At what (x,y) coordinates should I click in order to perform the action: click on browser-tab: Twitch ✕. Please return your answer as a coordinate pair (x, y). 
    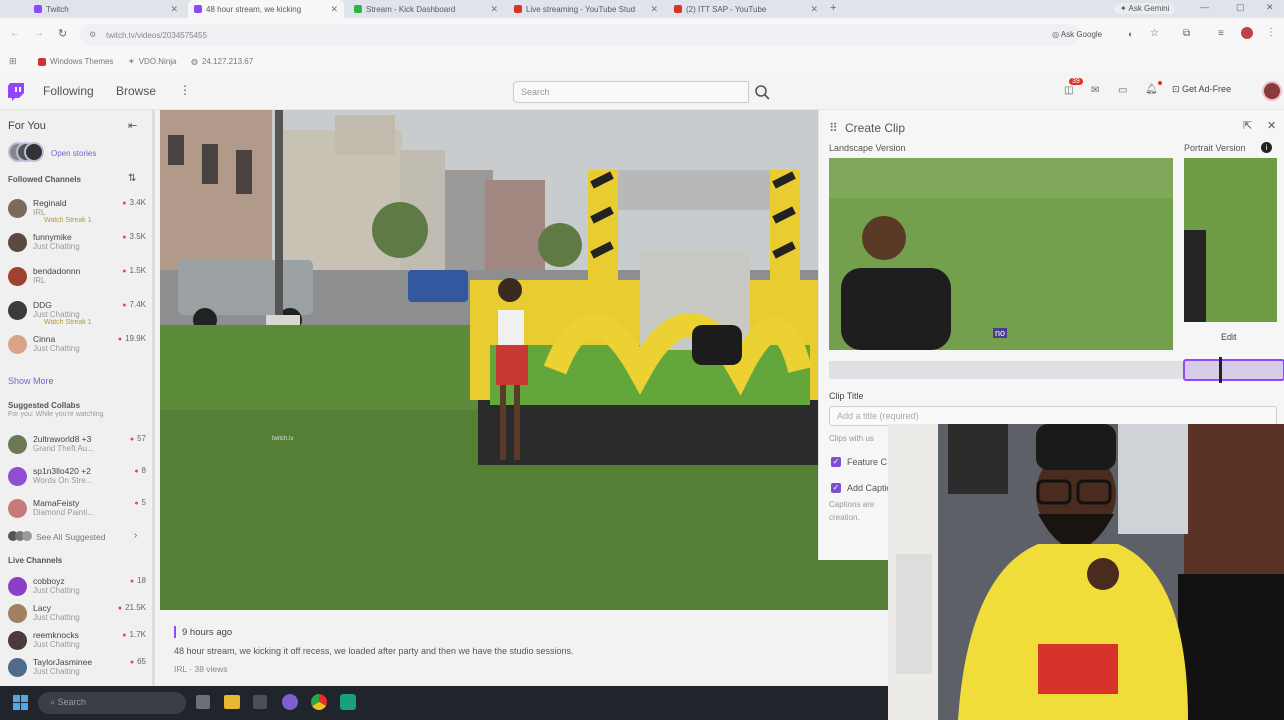
    Looking at the image, I should click on (106, 9).